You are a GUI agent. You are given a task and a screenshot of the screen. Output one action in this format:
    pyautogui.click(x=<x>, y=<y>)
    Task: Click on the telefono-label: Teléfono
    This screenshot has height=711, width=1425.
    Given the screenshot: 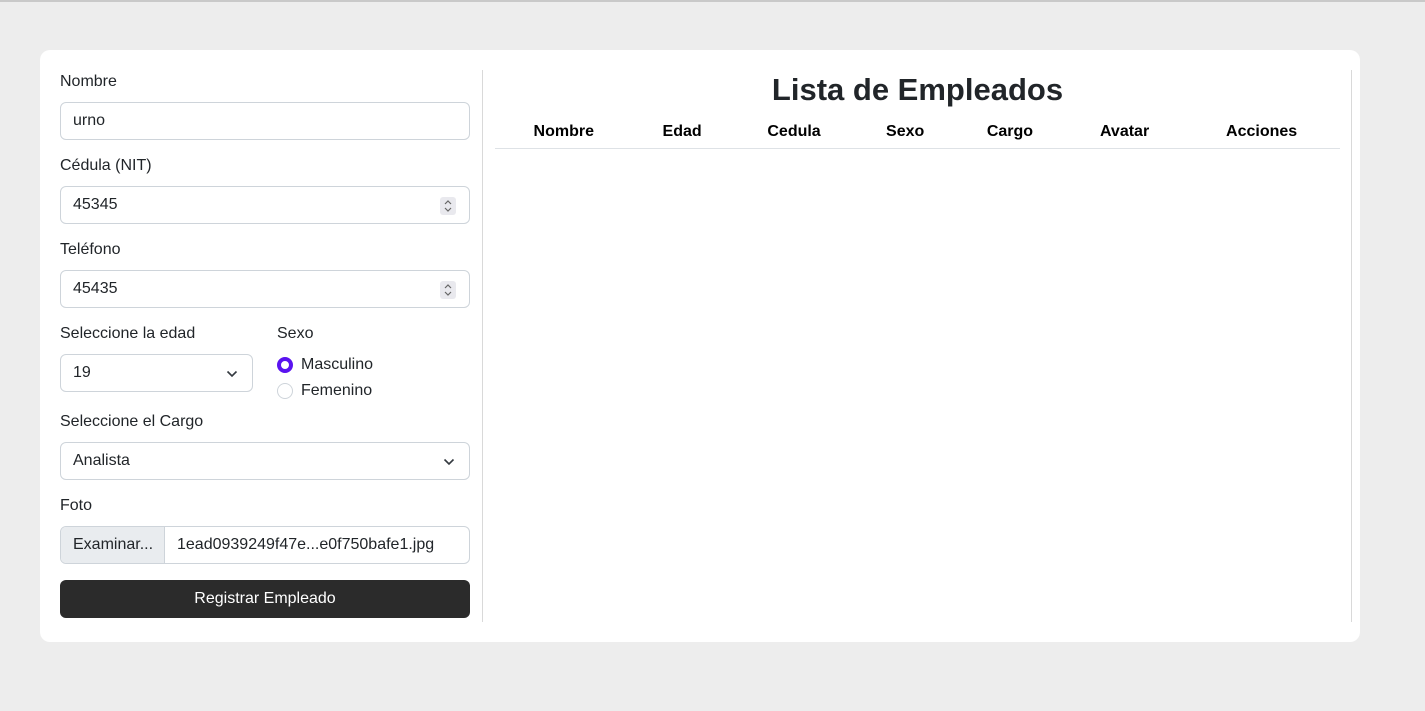 What is the action you would take?
    pyautogui.click(x=90, y=249)
    